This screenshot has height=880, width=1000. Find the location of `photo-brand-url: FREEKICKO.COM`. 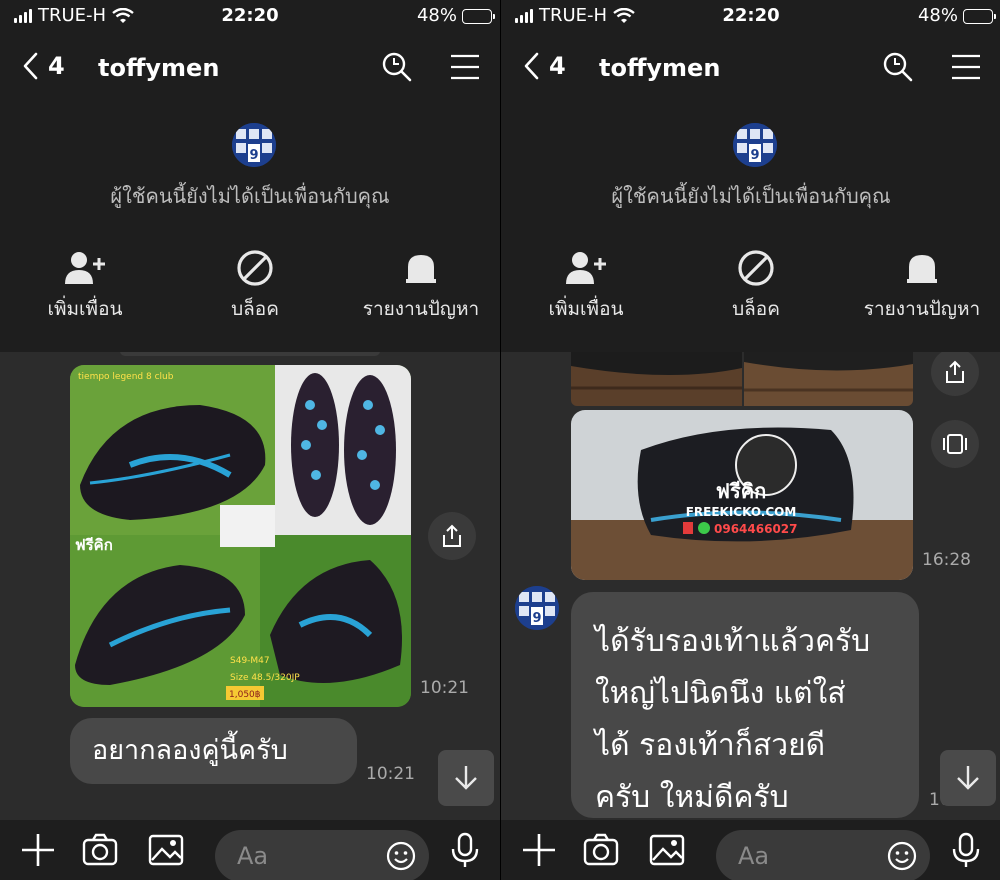

photo-brand-url: FREEKICKO.COM is located at coordinates (741, 512).